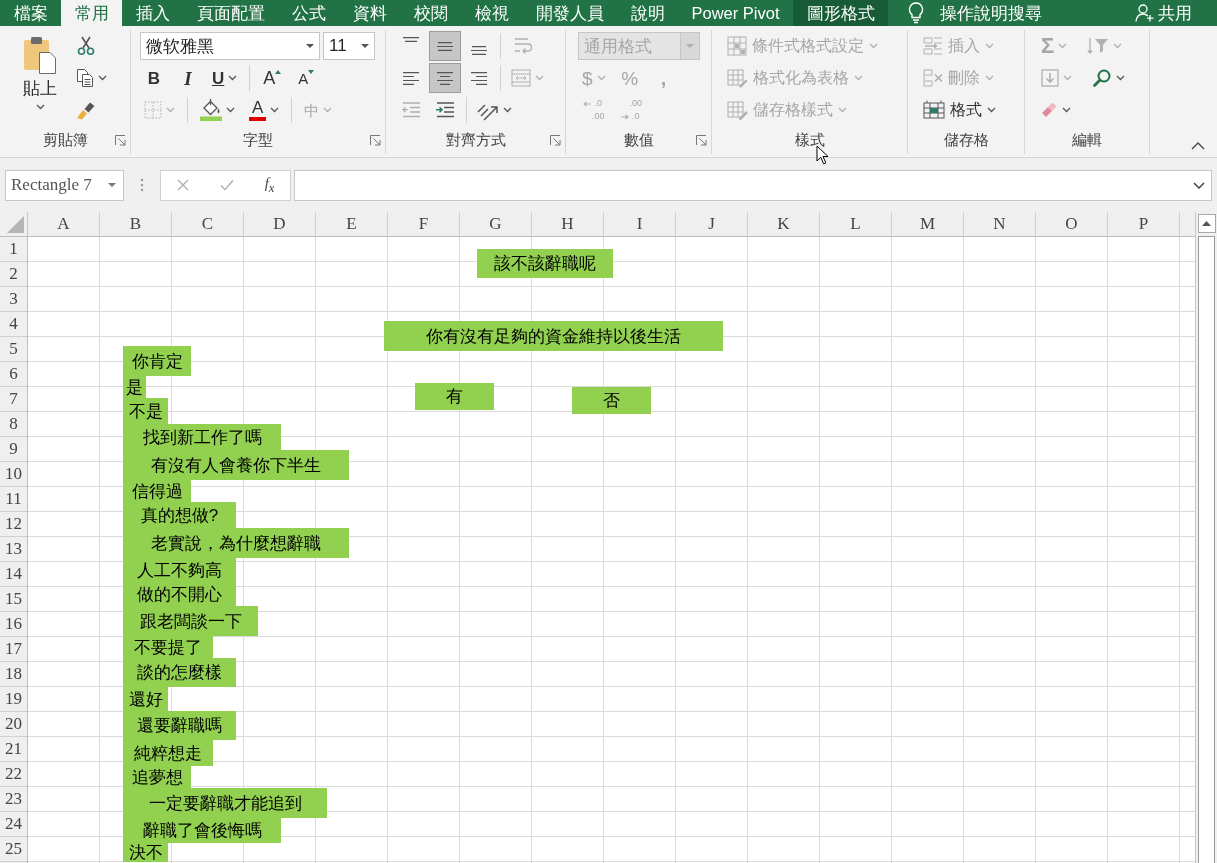  Describe the element at coordinates (13, 824) in the screenshot. I see `row-header: 24` at that location.